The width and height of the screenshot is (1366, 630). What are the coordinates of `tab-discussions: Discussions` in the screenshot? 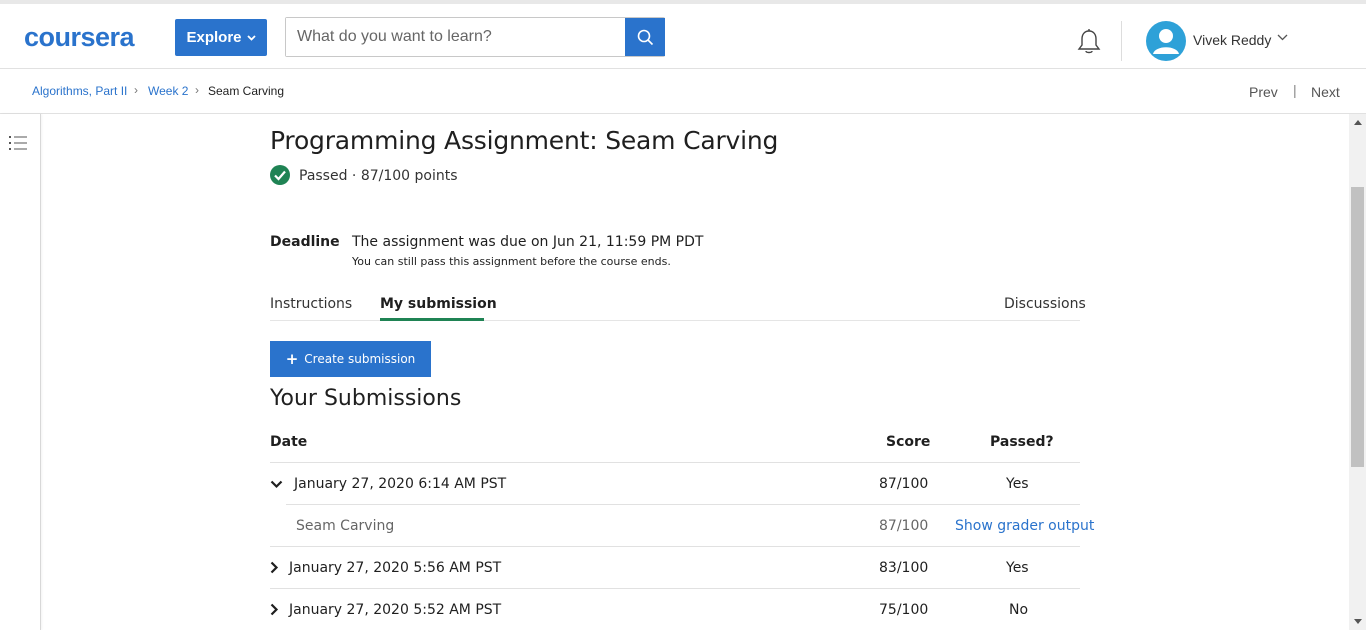 It's located at (1045, 304).